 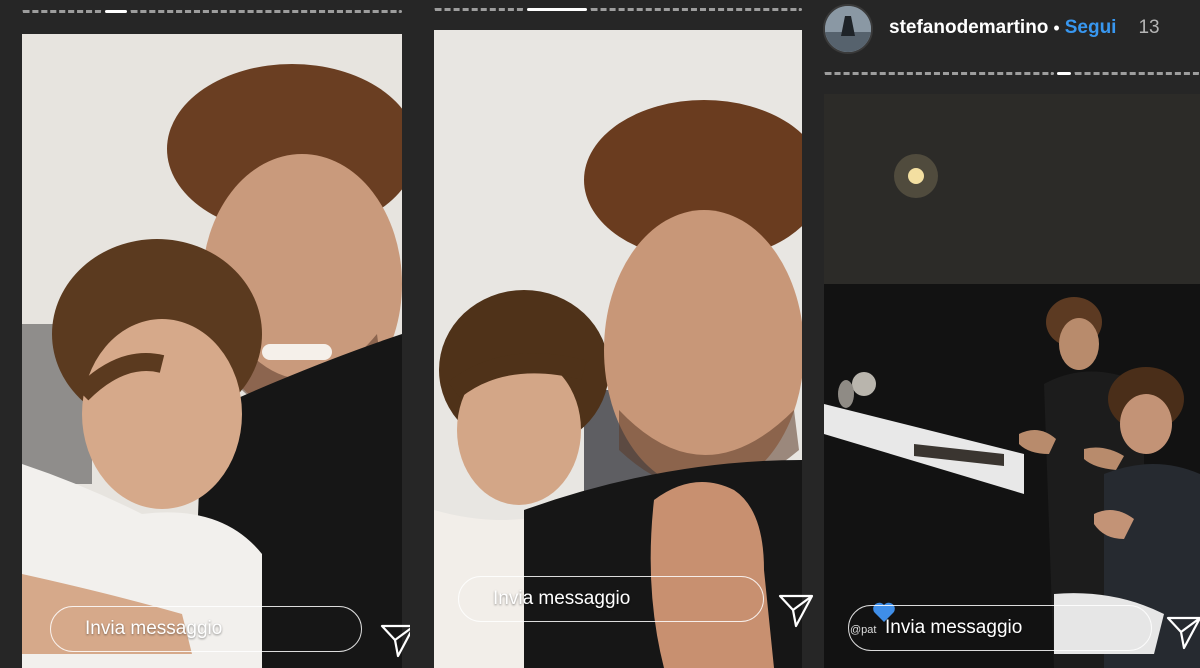 I want to click on follow-button: Segui, so click(x=1091, y=28).